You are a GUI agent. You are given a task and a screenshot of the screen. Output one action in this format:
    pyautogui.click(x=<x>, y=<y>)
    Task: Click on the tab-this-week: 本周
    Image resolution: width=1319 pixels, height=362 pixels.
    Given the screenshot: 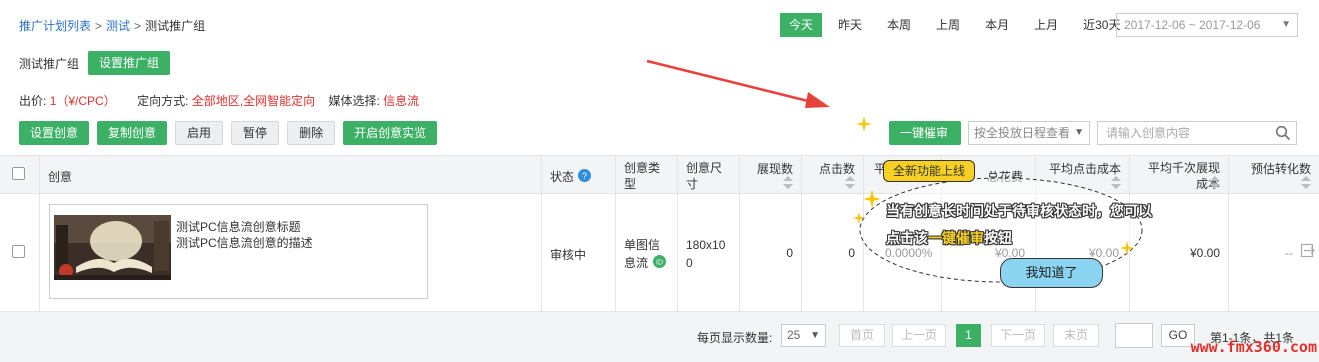 What is the action you would take?
    pyautogui.click(x=899, y=25)
    